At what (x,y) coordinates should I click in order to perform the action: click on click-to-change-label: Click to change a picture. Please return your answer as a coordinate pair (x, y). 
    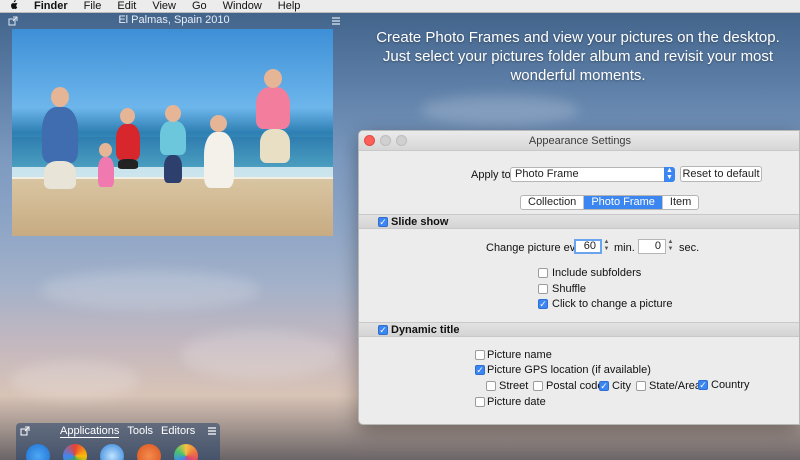
    Looking at the image, I should click on (612, 304).